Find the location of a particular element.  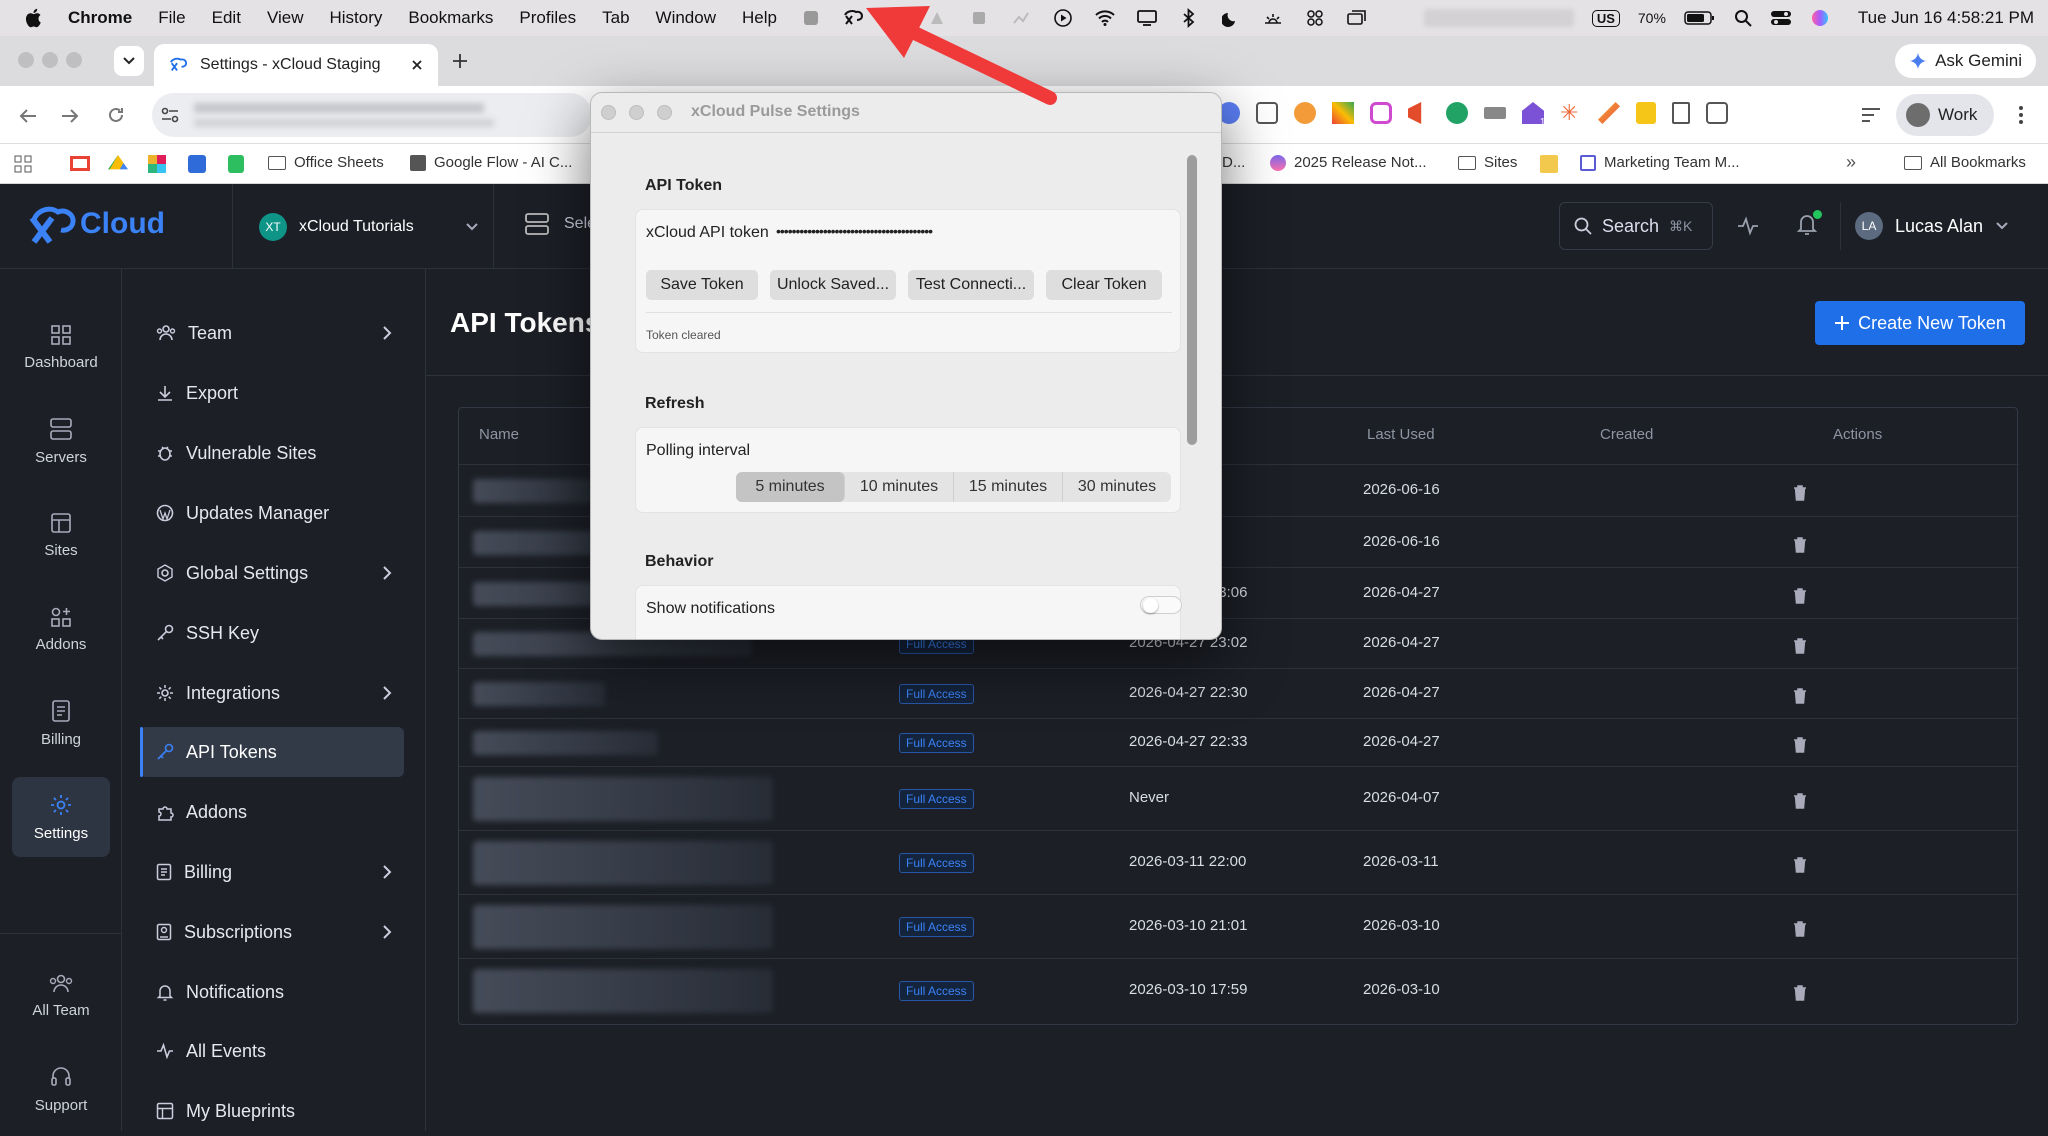

nav-global-settings: Global Settings is located at coordinates (272, 573).